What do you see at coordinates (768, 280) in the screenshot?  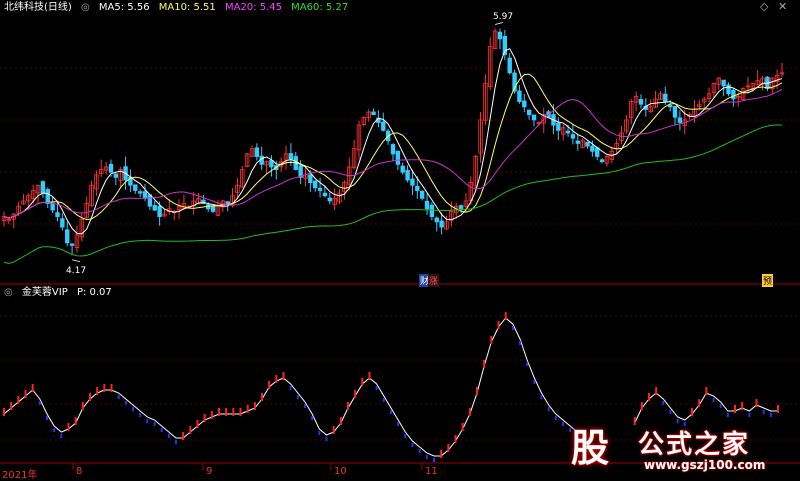 I see `event-marker-forecast: 预` at bounding box center [768, 280].